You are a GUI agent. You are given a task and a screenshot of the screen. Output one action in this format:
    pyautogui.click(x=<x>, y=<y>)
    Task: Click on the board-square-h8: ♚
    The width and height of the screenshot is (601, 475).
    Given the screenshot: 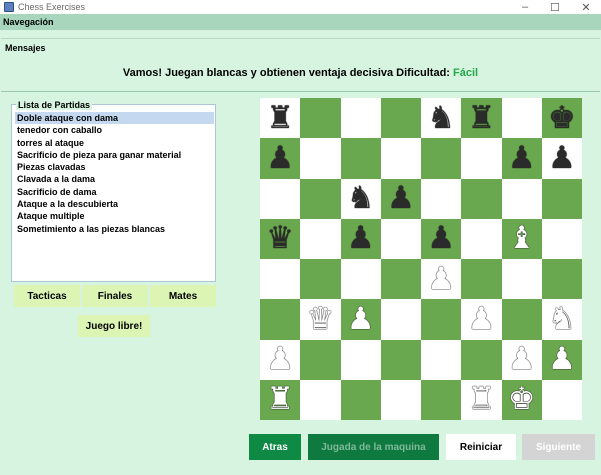 What is the action you would take?
    pyautogui.click(x=561, y=118)
    